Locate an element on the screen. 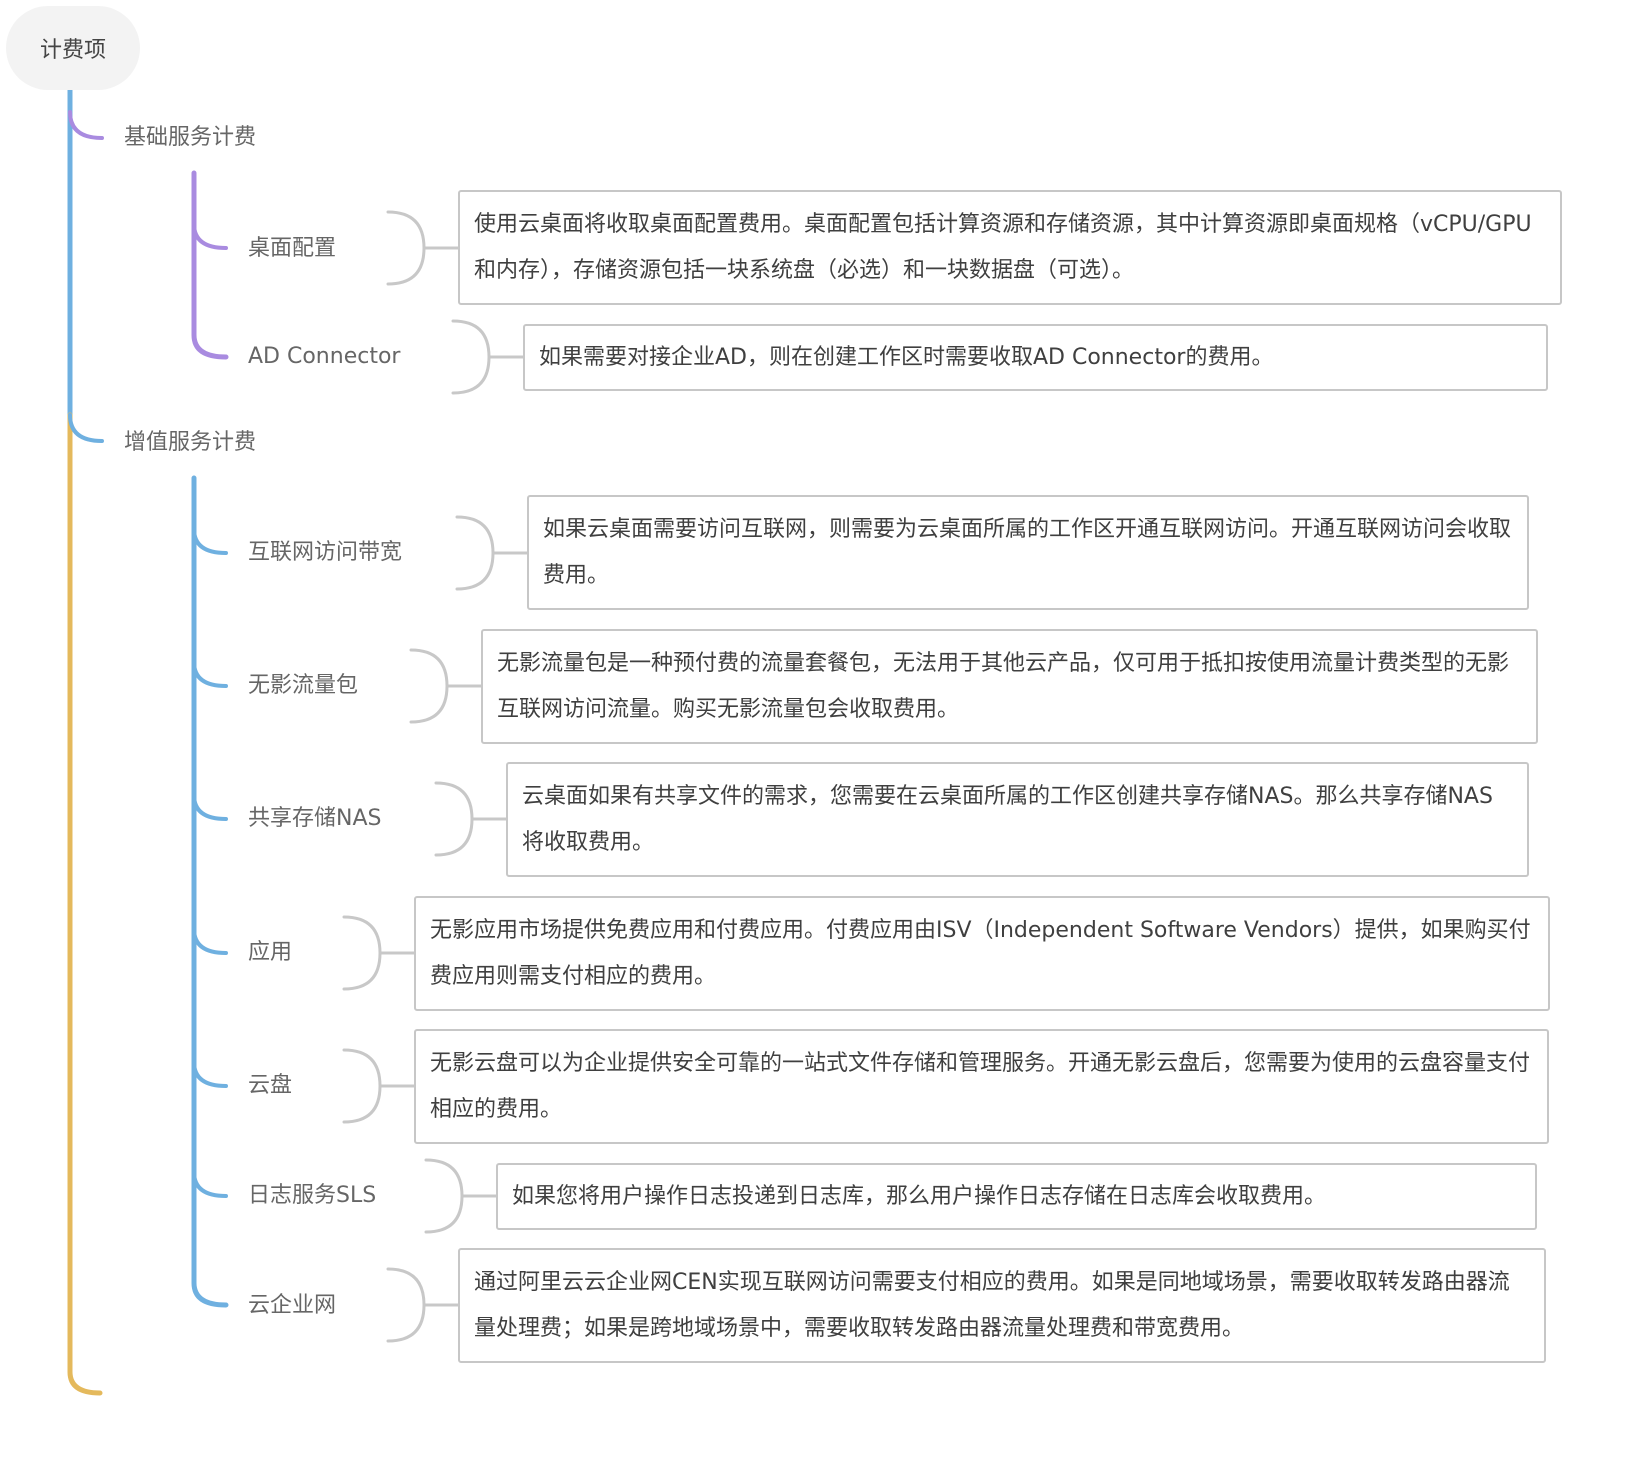 This screenshot has height=1476, width=1637. bracket-desktop-config is located at coordinates (423, 248).